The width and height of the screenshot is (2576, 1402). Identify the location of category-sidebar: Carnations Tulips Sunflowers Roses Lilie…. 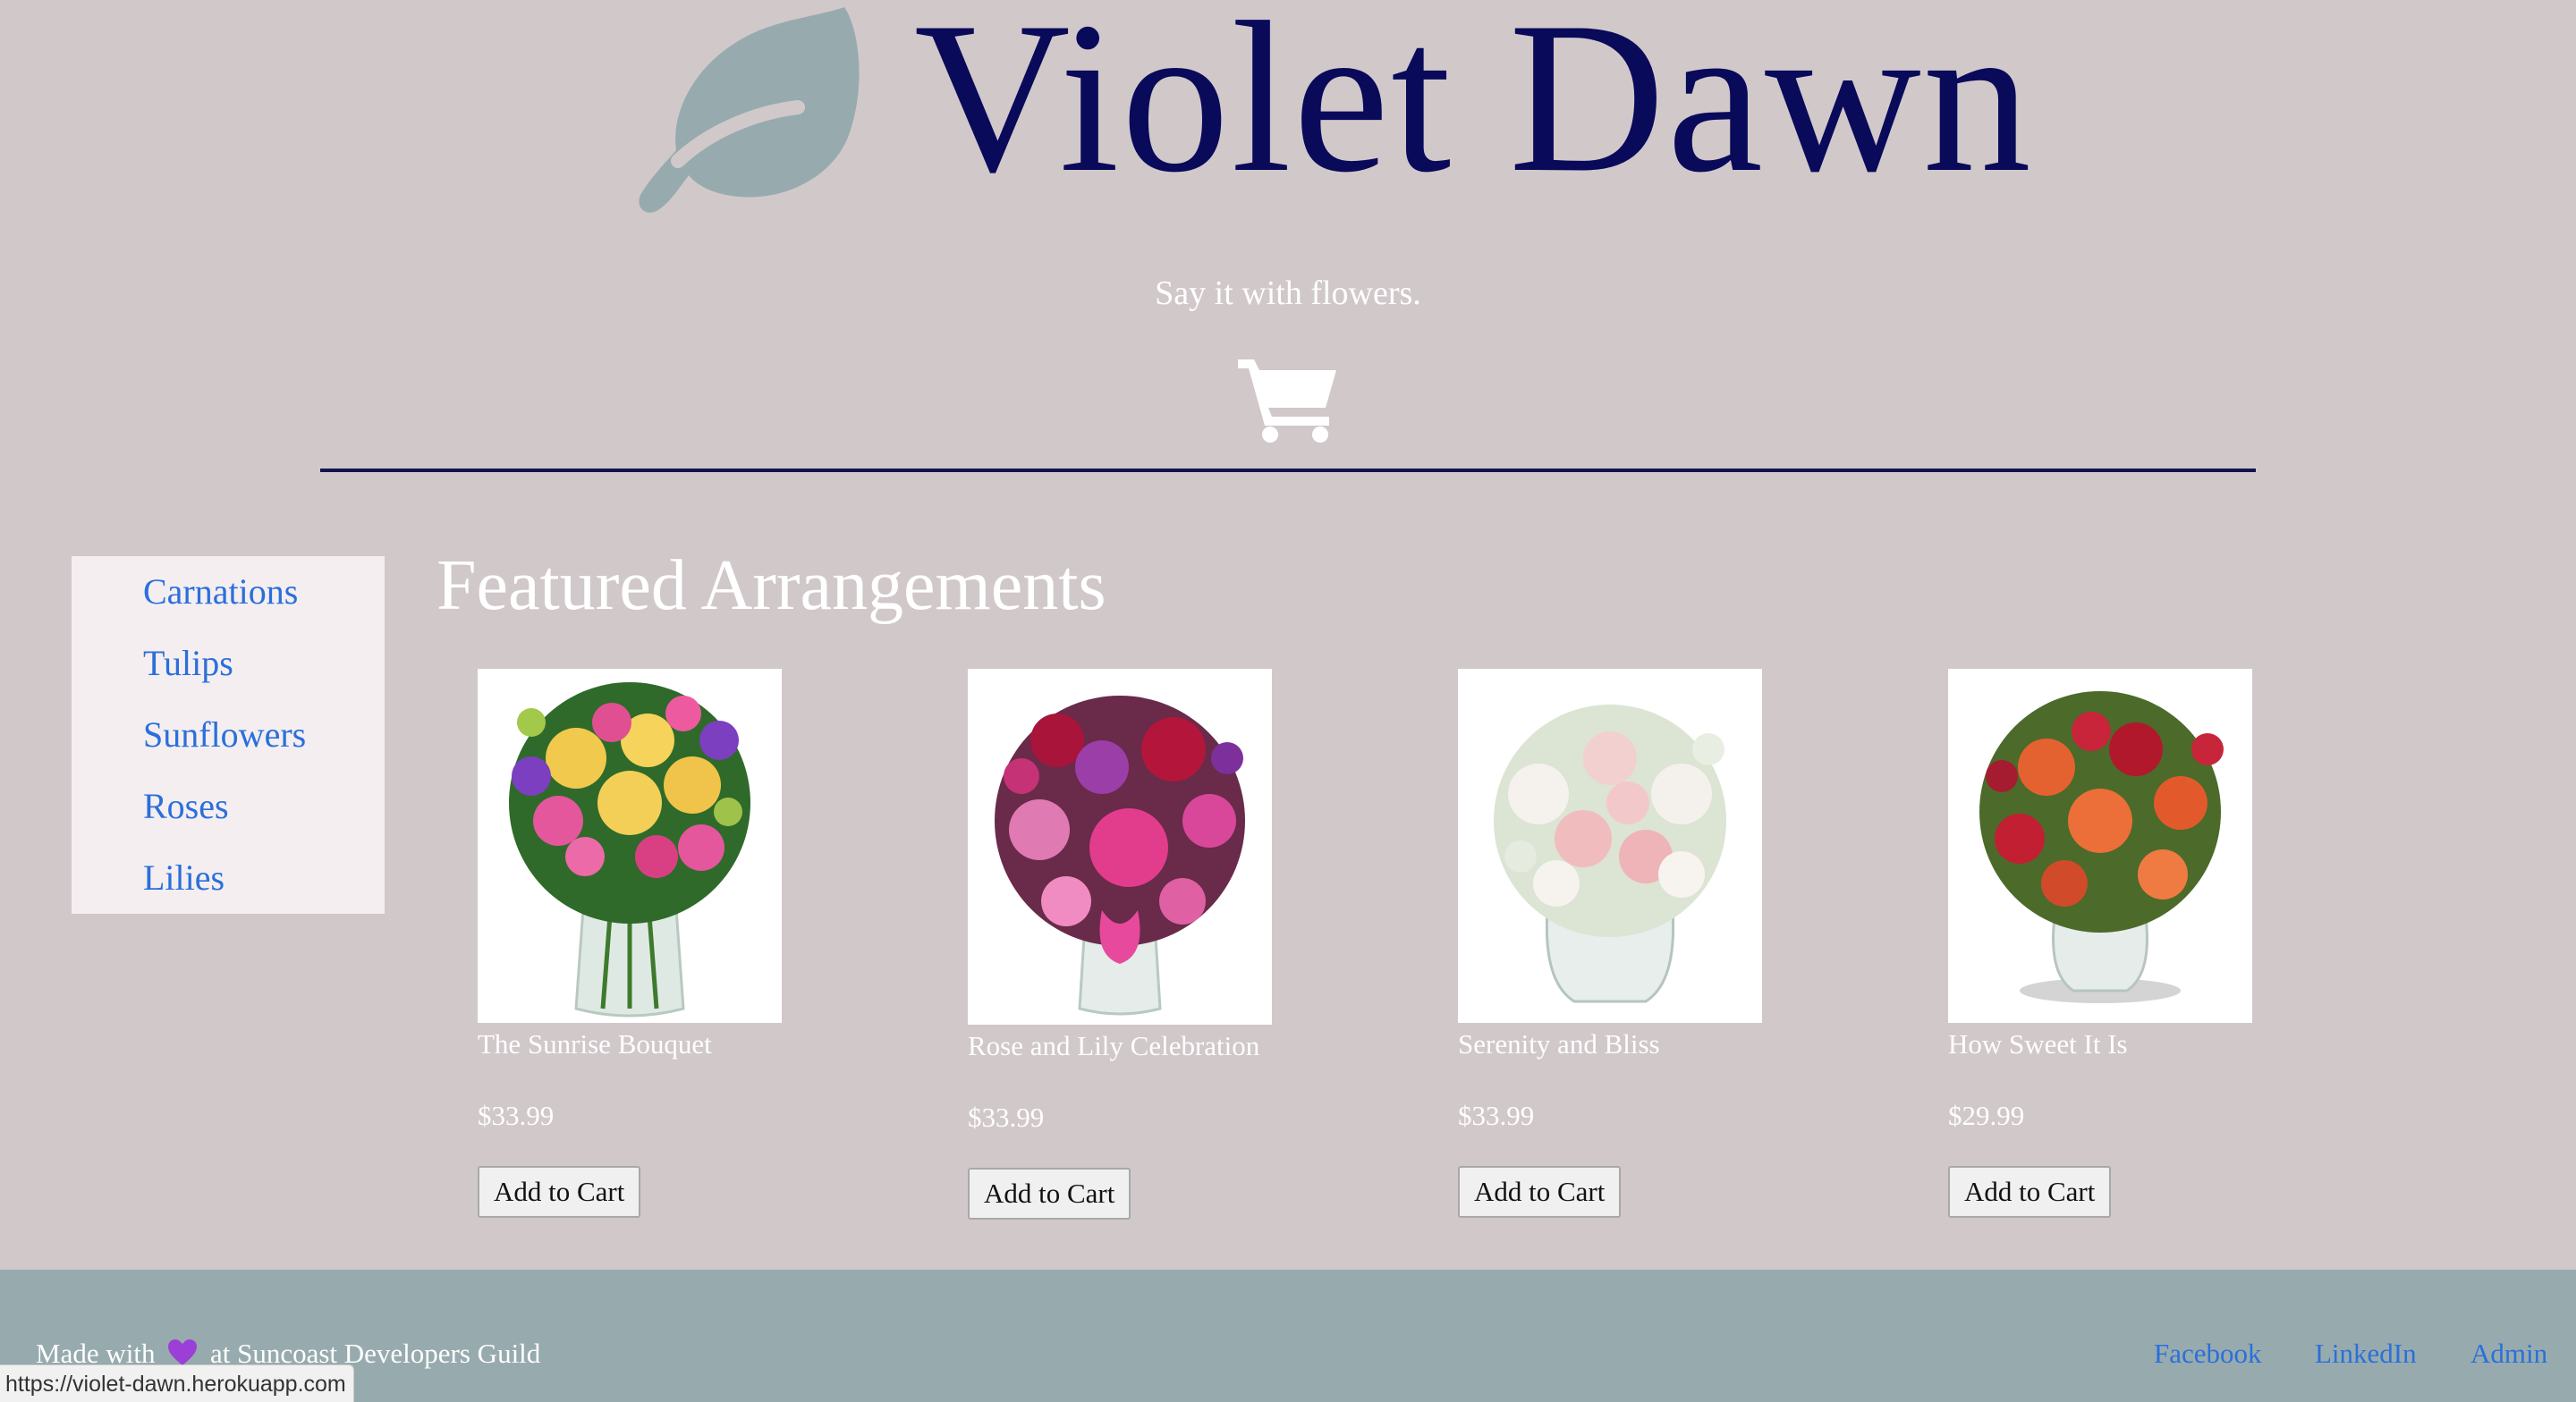
(228, 735).